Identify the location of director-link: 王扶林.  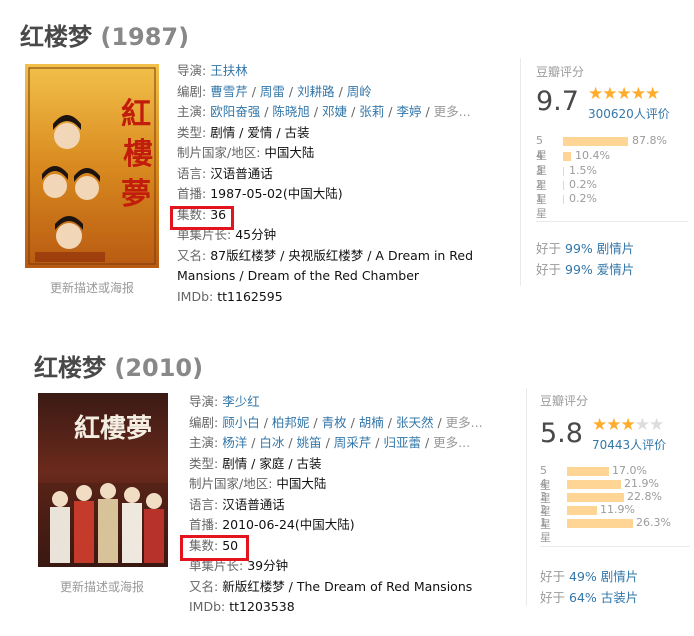
(229, 70).